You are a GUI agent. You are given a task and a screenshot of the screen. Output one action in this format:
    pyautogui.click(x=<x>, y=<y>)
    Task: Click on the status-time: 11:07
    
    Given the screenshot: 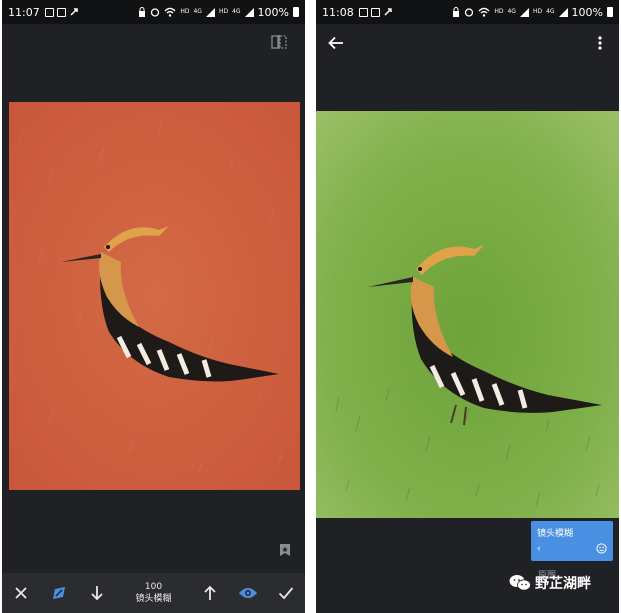 What is the action you would take?
    pyautogui.click(x=24, y=12)
    